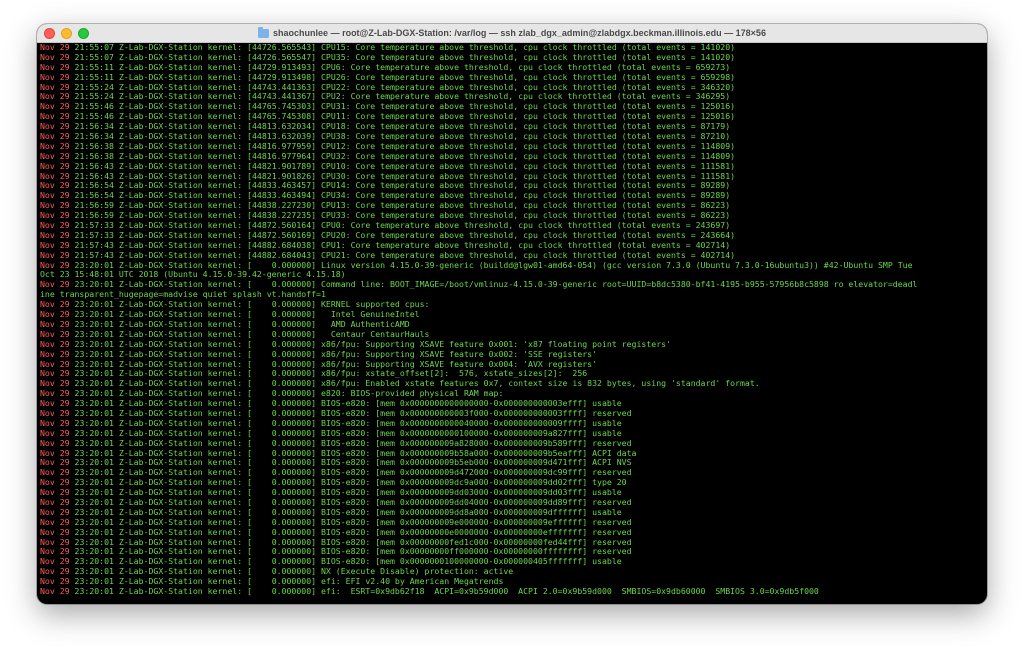  What do you see at coordinates (49, 33) in the screenshot?
I see `close-button` at bounding box center [49, 33].